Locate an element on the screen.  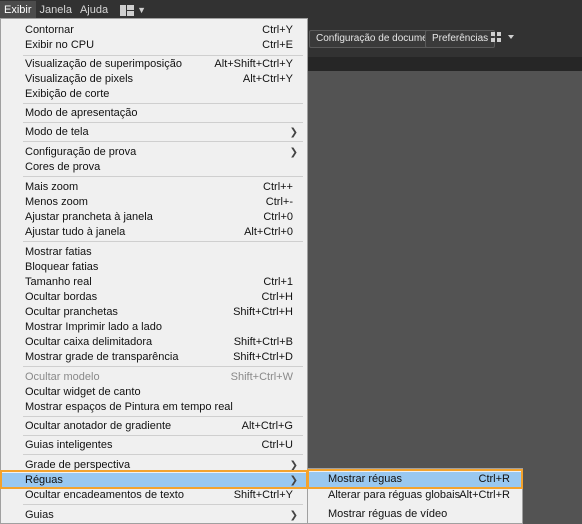
menu-item-label: Mostrar fatias is located at coordinates (58, 252).